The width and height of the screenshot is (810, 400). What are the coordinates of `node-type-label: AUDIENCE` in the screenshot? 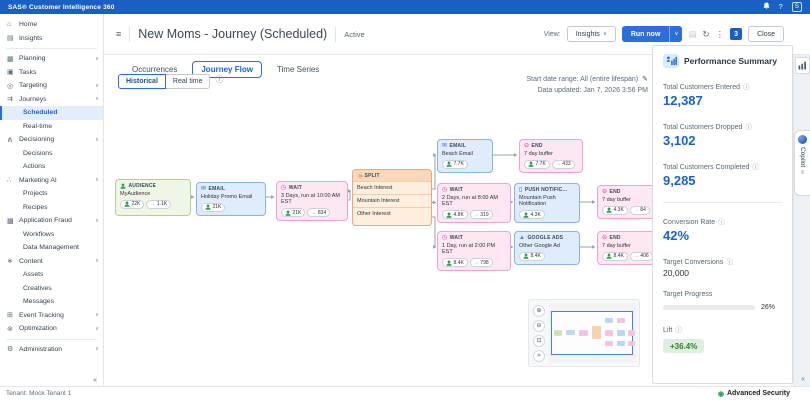 It's located at (142, 186).